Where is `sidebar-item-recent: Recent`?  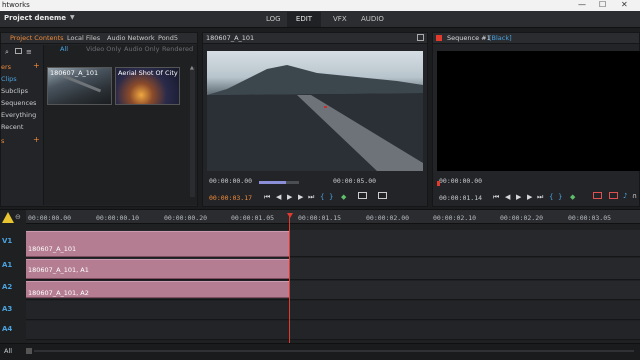 sidebar-item-recent: Recent is located at coordinates (12, 127).